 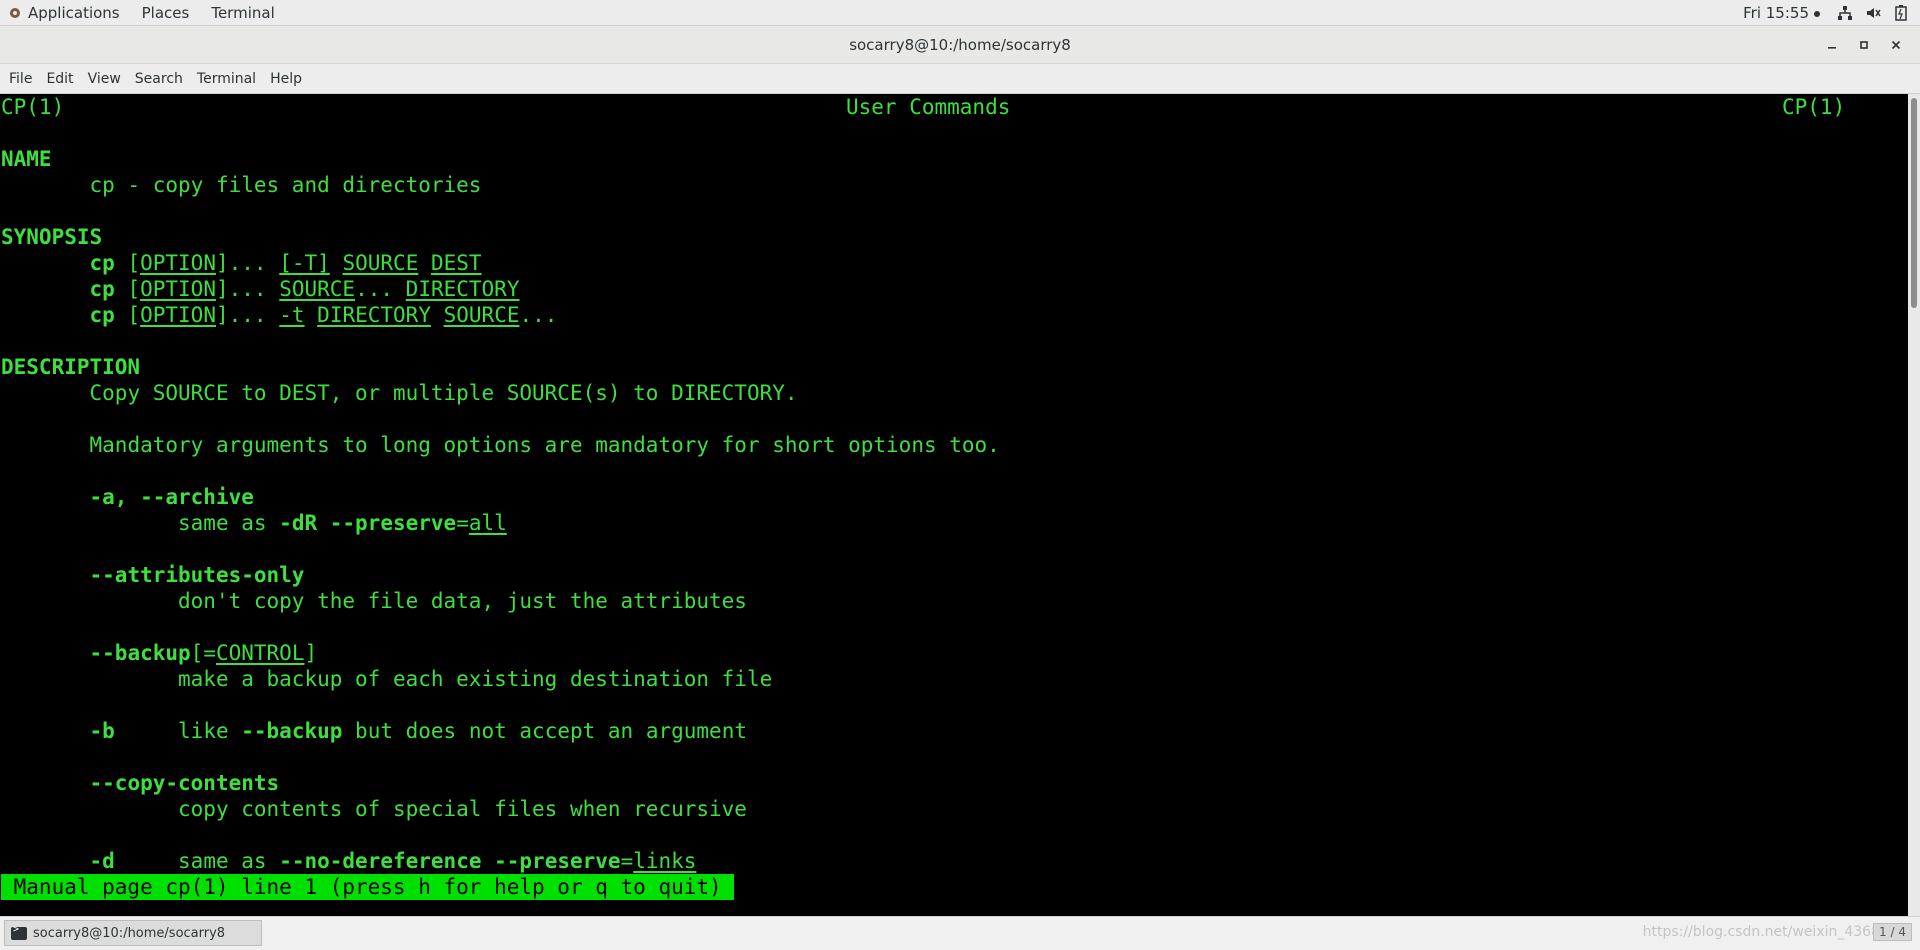 What do you see at coordinates (487, 523) in the screenshot?
I see `opt-a-desc-val: all` at bounding box center [487, 523].